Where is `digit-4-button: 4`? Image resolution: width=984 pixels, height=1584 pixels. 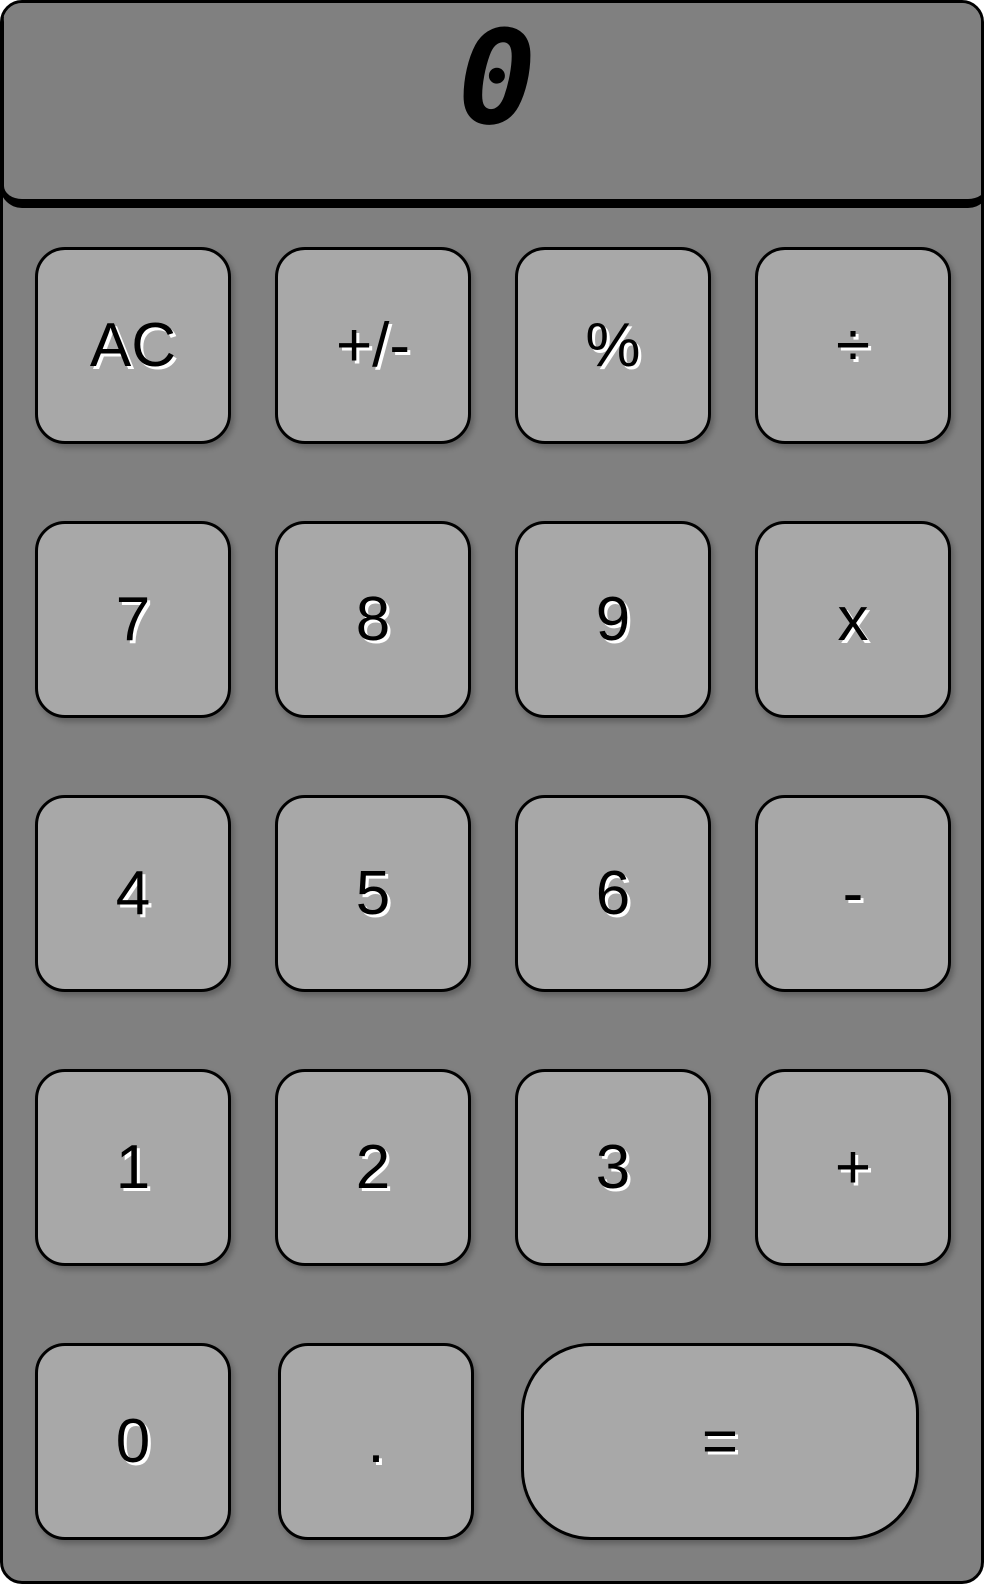 digit-4-button: 4 is located at coordinates (133, 893).